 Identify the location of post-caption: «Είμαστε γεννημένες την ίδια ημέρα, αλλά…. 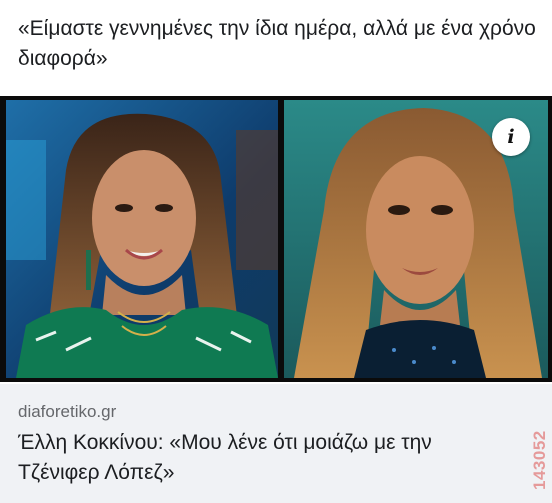
(277, 43).